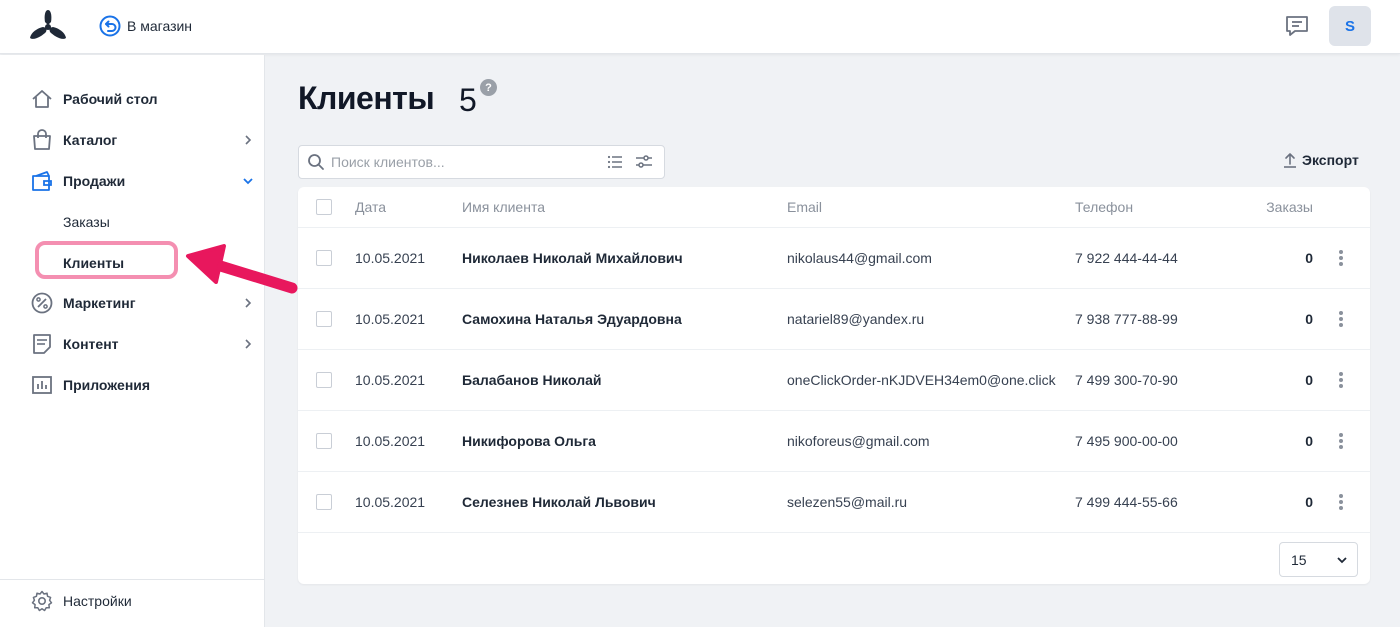 This screenshot has height=627, width=1400. Describe the element at coordinates (42, 385) in the screenshot. I see `bar-chart-icon` at that location.